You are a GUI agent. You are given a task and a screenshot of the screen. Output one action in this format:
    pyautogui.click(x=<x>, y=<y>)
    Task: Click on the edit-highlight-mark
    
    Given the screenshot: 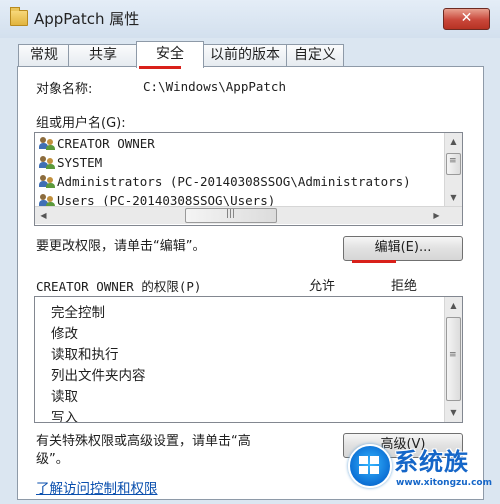 What is the action you would take?
    pyautogui.click(x=374, y=261)
    